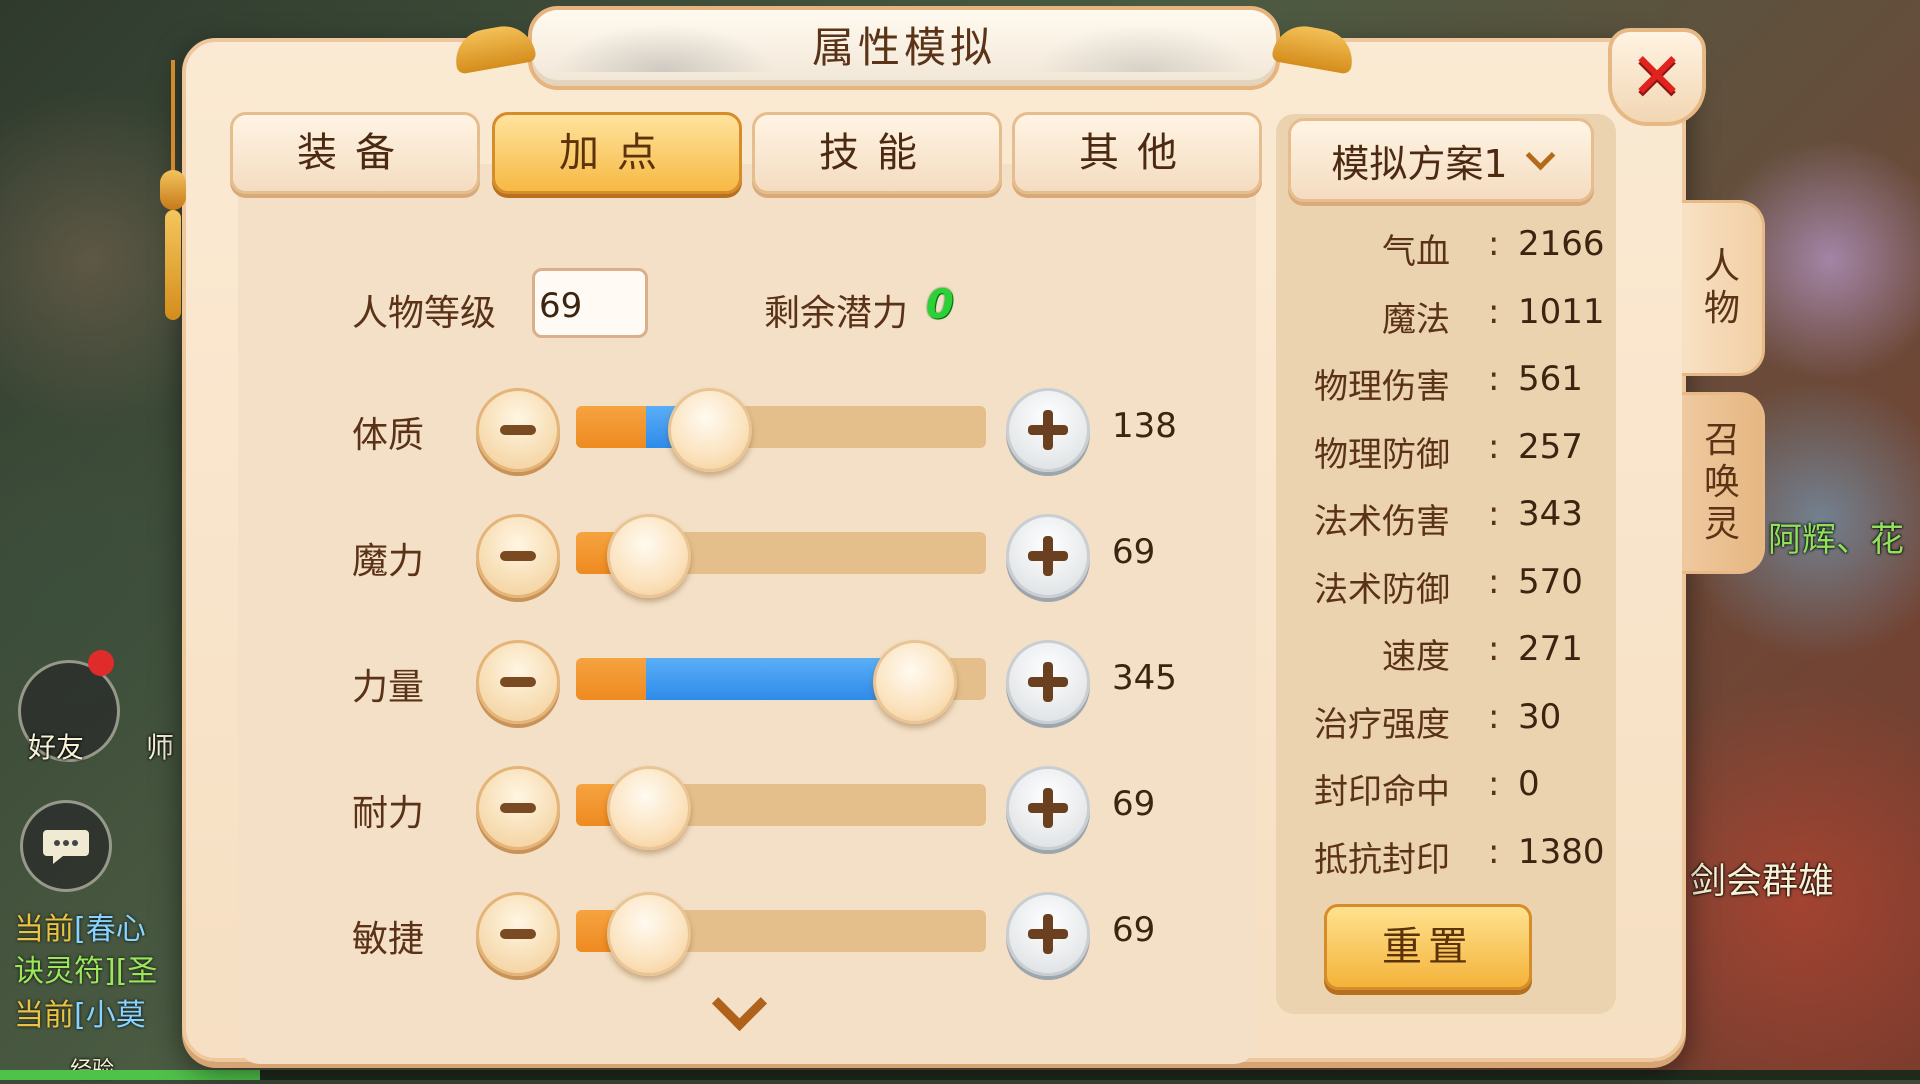  What do you see at coordinates (1550, 446) in the screenshot?
I see `stat-value: 257` at bounding box center [1550, 446].